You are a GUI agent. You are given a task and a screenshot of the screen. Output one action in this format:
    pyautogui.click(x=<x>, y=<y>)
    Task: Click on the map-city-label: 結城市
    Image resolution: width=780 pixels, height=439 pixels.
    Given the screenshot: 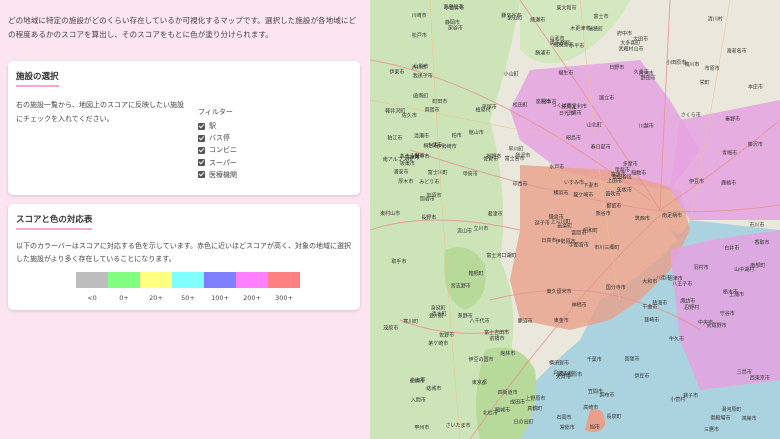 What is the action you would take?
    pyautogui.click(x=433, y=388)
    